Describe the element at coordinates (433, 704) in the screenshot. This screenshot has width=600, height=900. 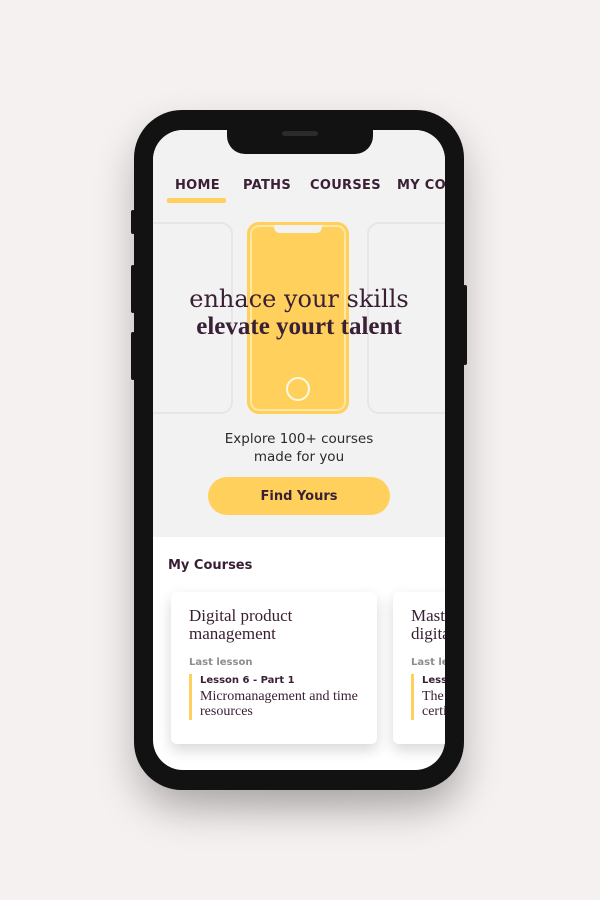
I see `lesson-name: The certi` at that location.